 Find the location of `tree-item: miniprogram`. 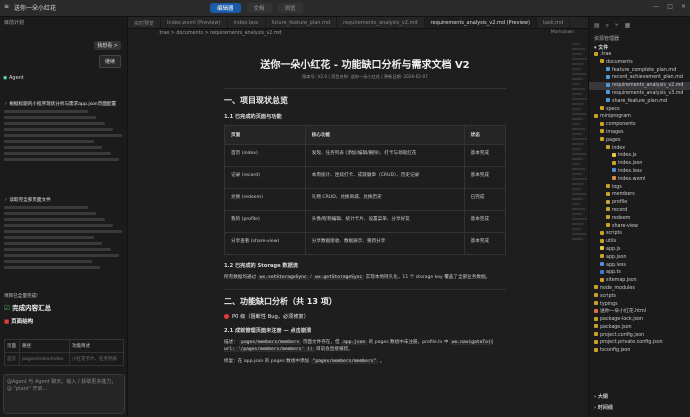

tree-item: miniprogram is located at coordinates (639, 117).